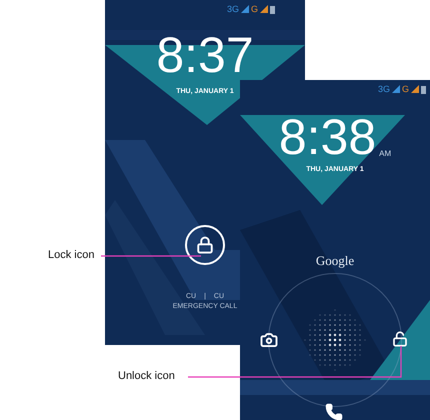 The width and height of the screenshot is (430, 420). Describe the element at coordinates (400, 339) in the screenshot. I see `unlock-icon` at that location.